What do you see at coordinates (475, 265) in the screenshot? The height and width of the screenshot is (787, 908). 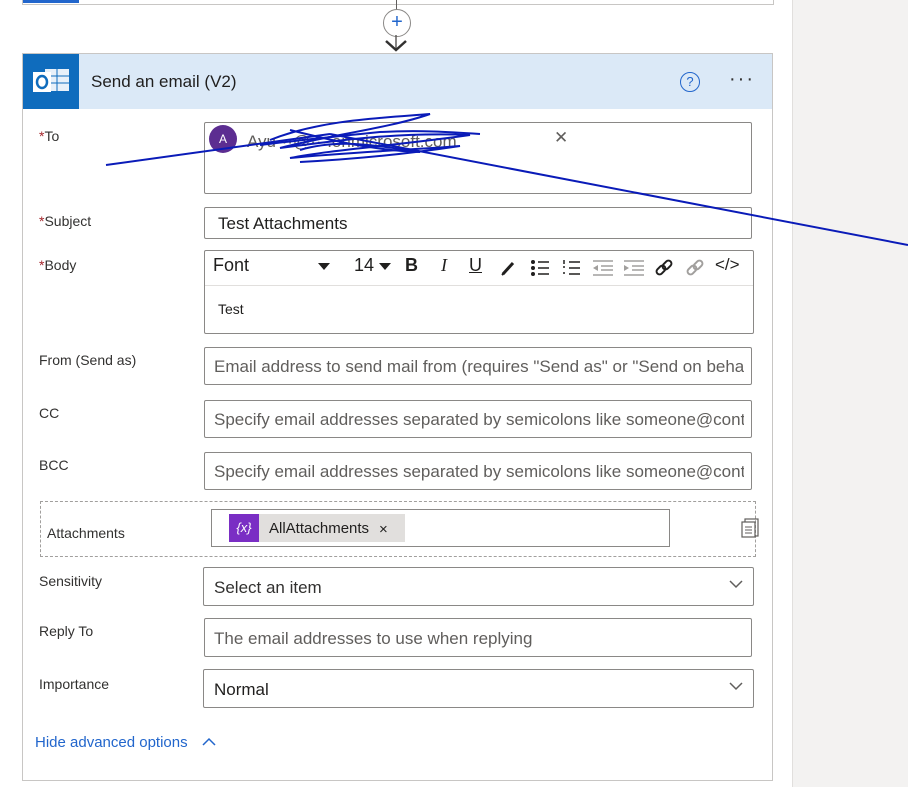 I see `underline-button: U` at bounding box center [475, 265].